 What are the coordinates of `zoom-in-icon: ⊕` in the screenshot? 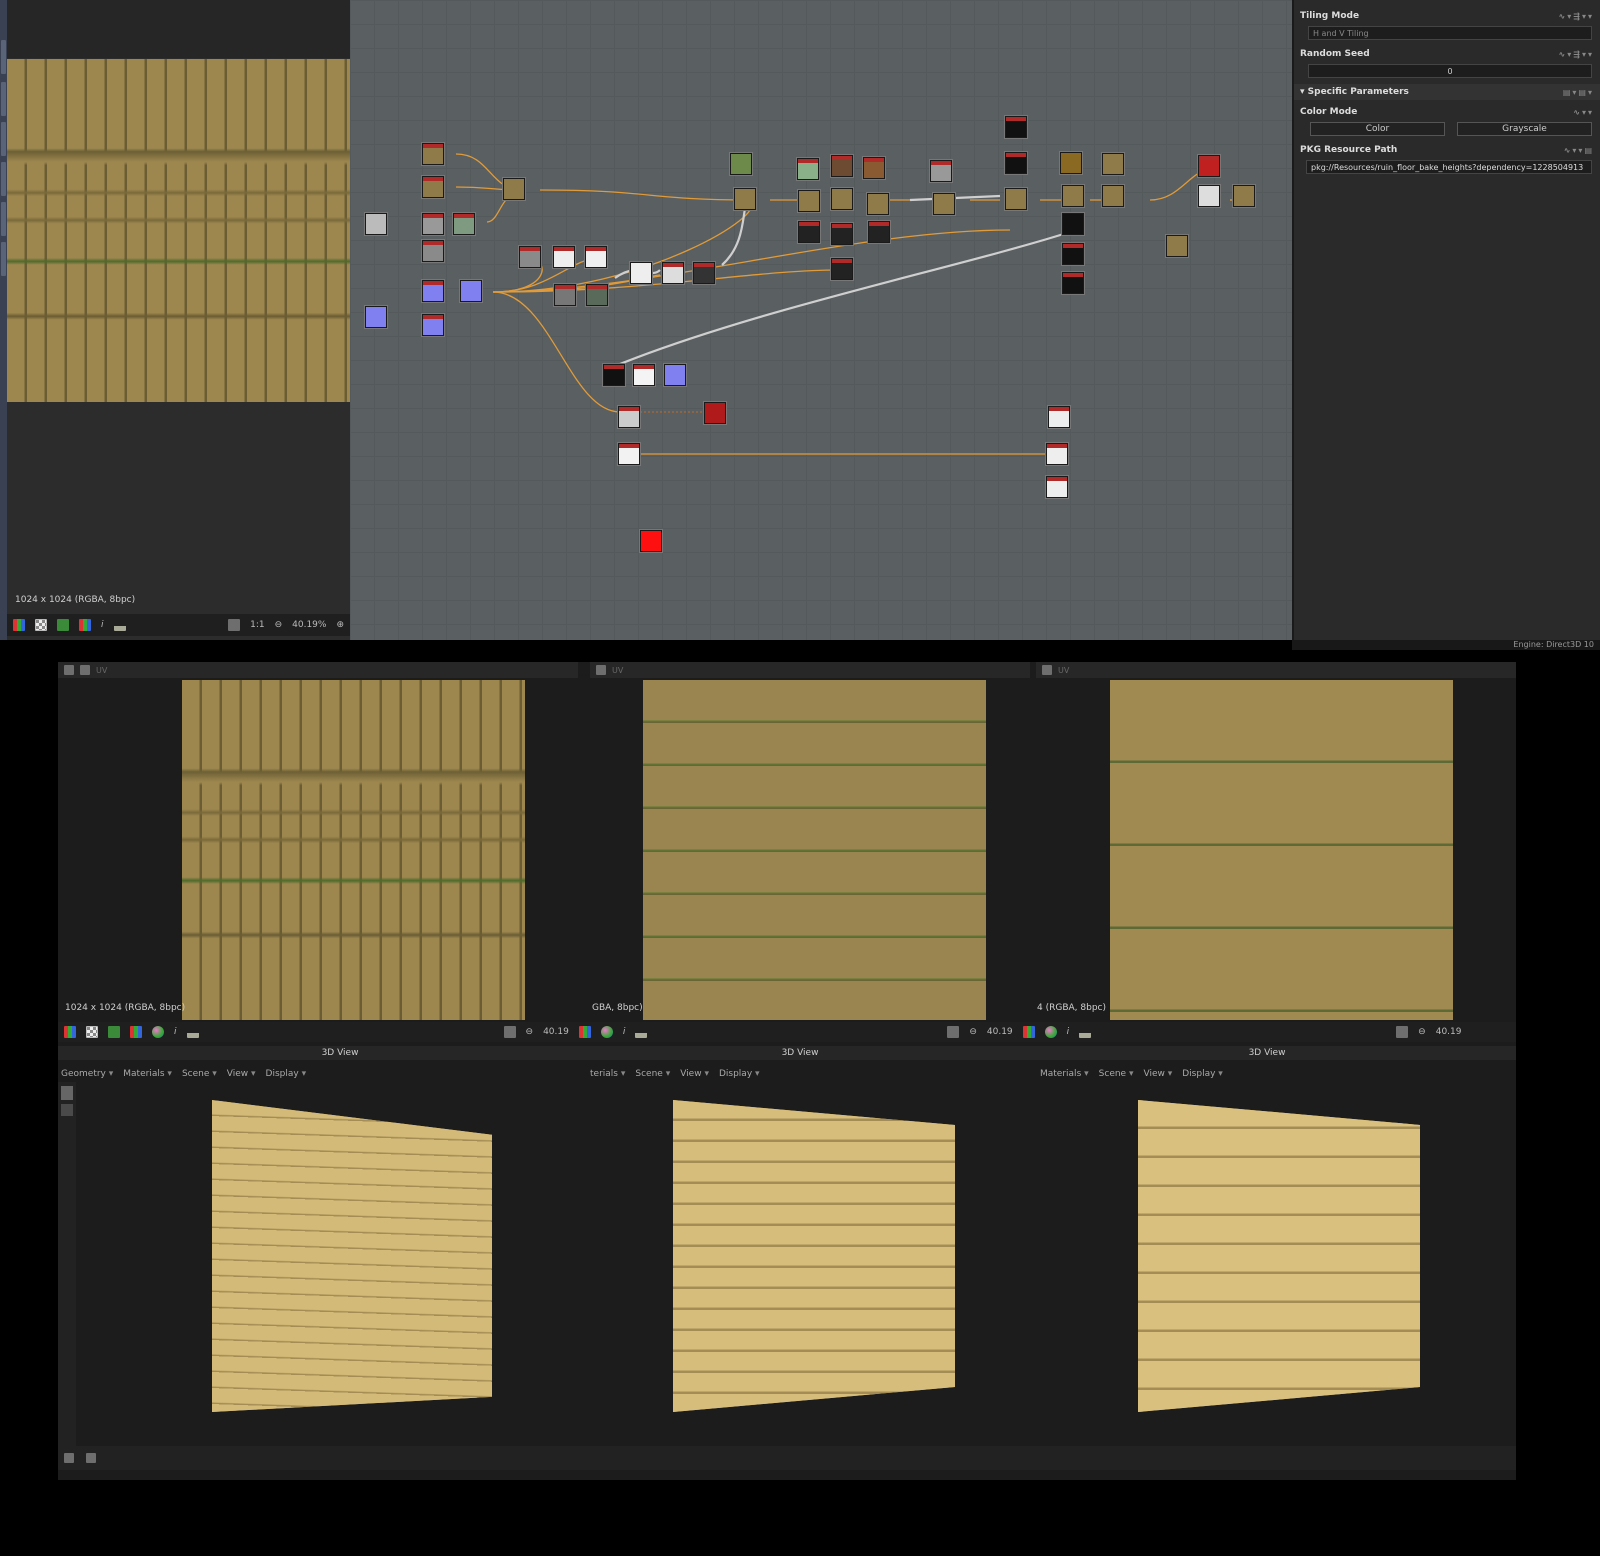 It's located at (340, 625).